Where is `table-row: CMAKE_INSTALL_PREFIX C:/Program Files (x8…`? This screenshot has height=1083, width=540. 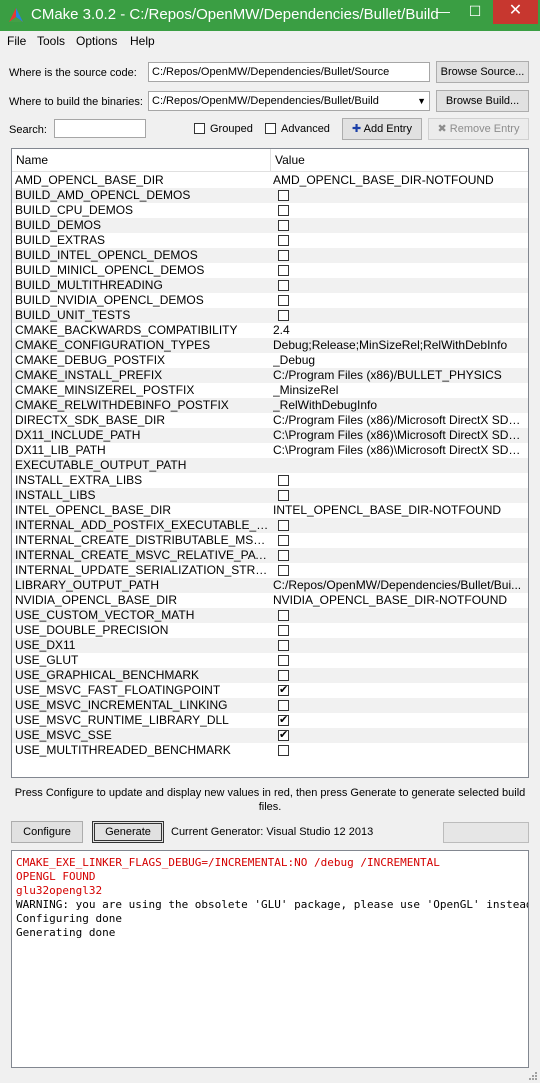
table-row: CMAKE_INSTALL_PREFIX C:/Program Files (x8… is located at coordinates (270, 375).